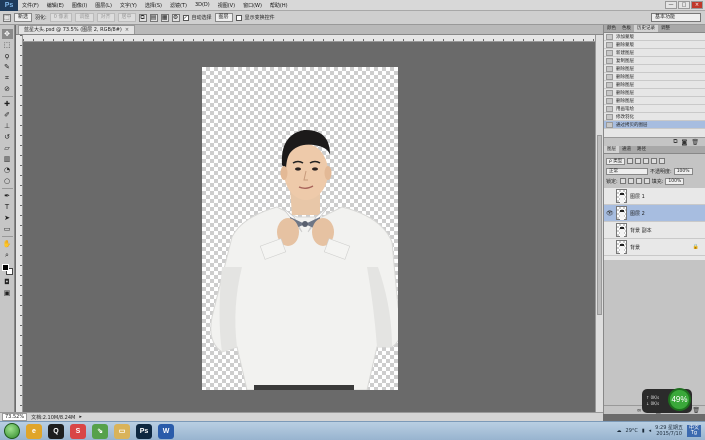 The height and width of the screenshot is (440, 705). What do you see at coordinates (599, 223) in the screenshot?
I see `vertical-scrollbar` at bounding box center [599, 223].